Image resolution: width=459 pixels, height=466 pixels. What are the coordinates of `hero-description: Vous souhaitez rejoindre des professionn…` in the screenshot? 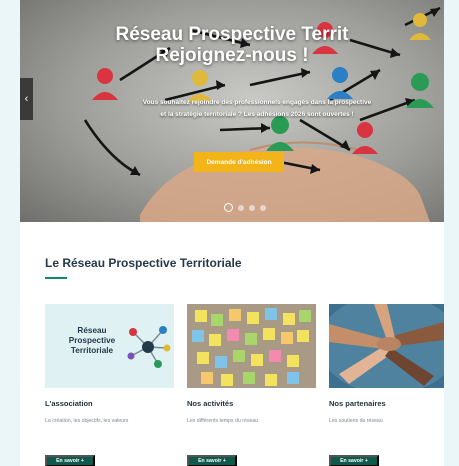 It's located at (257, 109).